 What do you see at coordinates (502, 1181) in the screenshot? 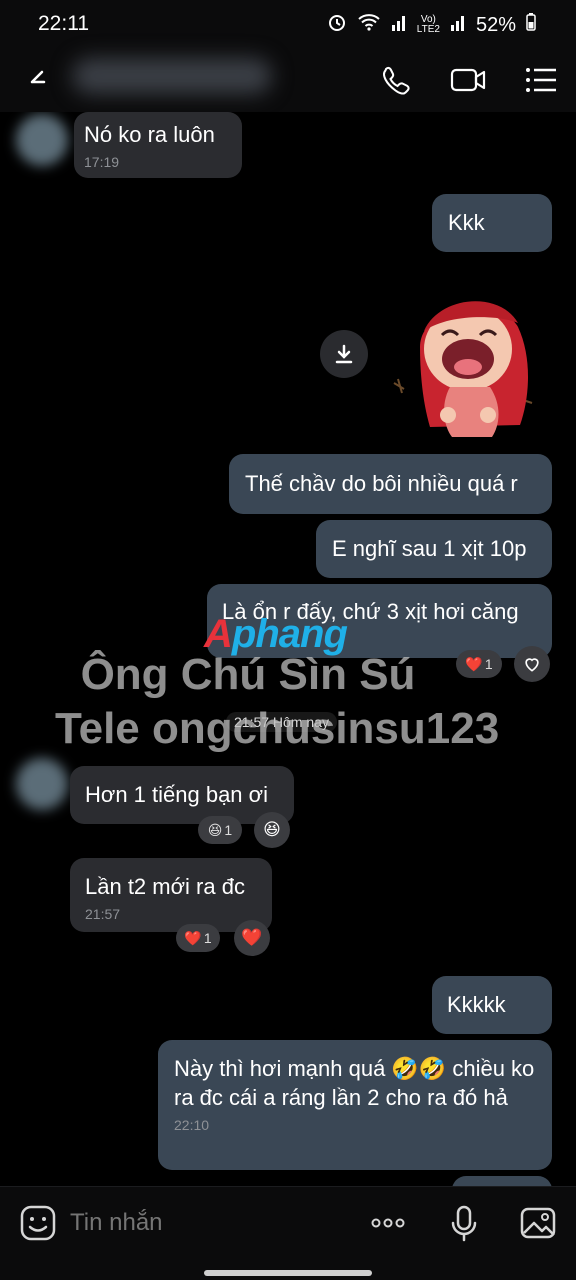
I see `message-outgoing-partial` at bounding box center [502, 1181].